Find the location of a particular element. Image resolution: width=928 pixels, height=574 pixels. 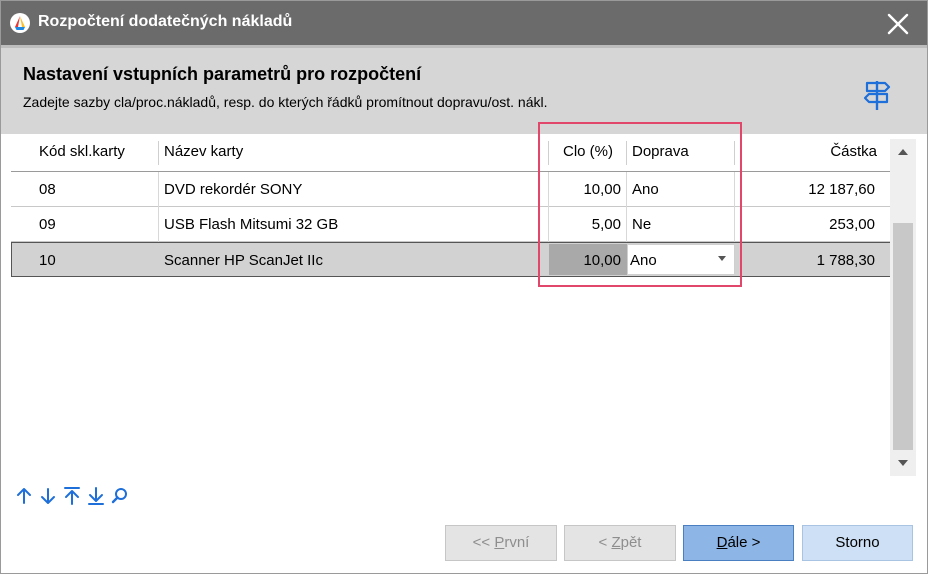

table-row: 08 DVD rekordér SONY 10,00 Ano 12 187,60 is located at coordinates (451, 189).